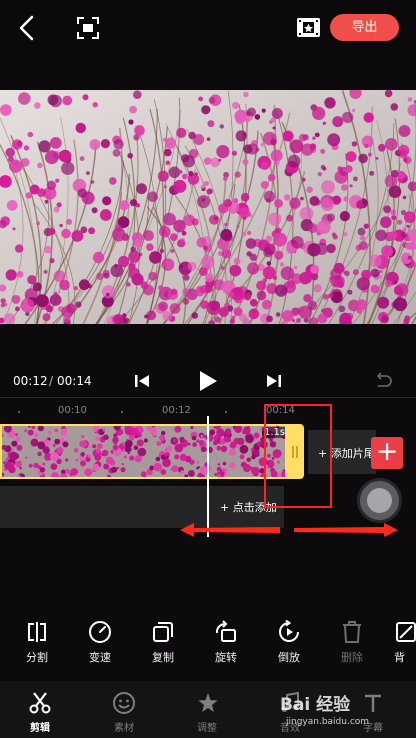  What do you see at coordinates (72, 410) in the screenshot?
I see `ruler-label: 00:10` at bounding box center [72, 410].